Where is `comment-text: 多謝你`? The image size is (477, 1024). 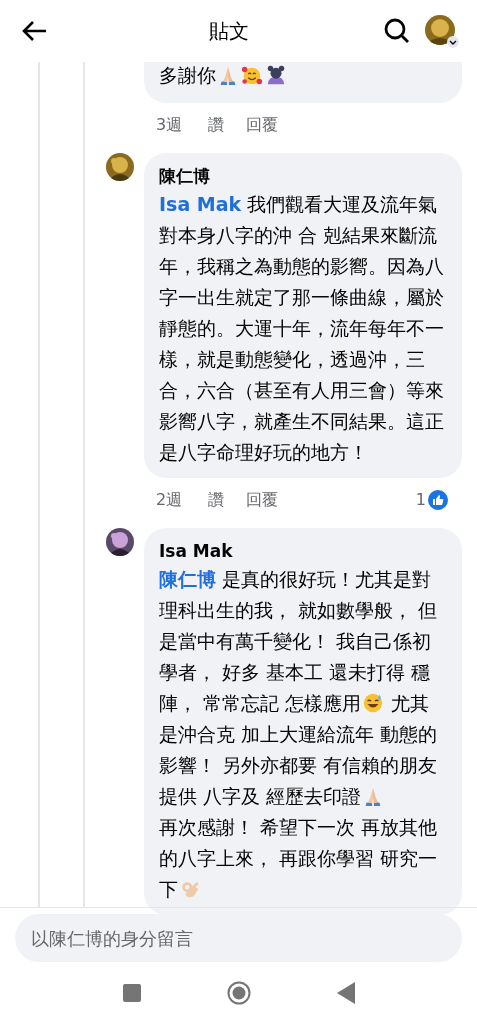
comment-text: 多謝你 is located at coordinates (303, 75).